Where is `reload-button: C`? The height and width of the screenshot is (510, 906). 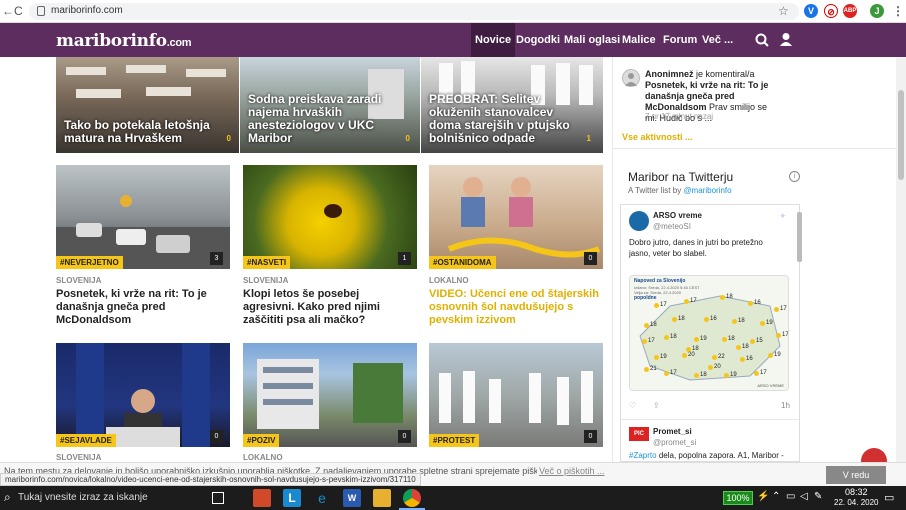
reload-button: C is located at coordinates (18, 11).